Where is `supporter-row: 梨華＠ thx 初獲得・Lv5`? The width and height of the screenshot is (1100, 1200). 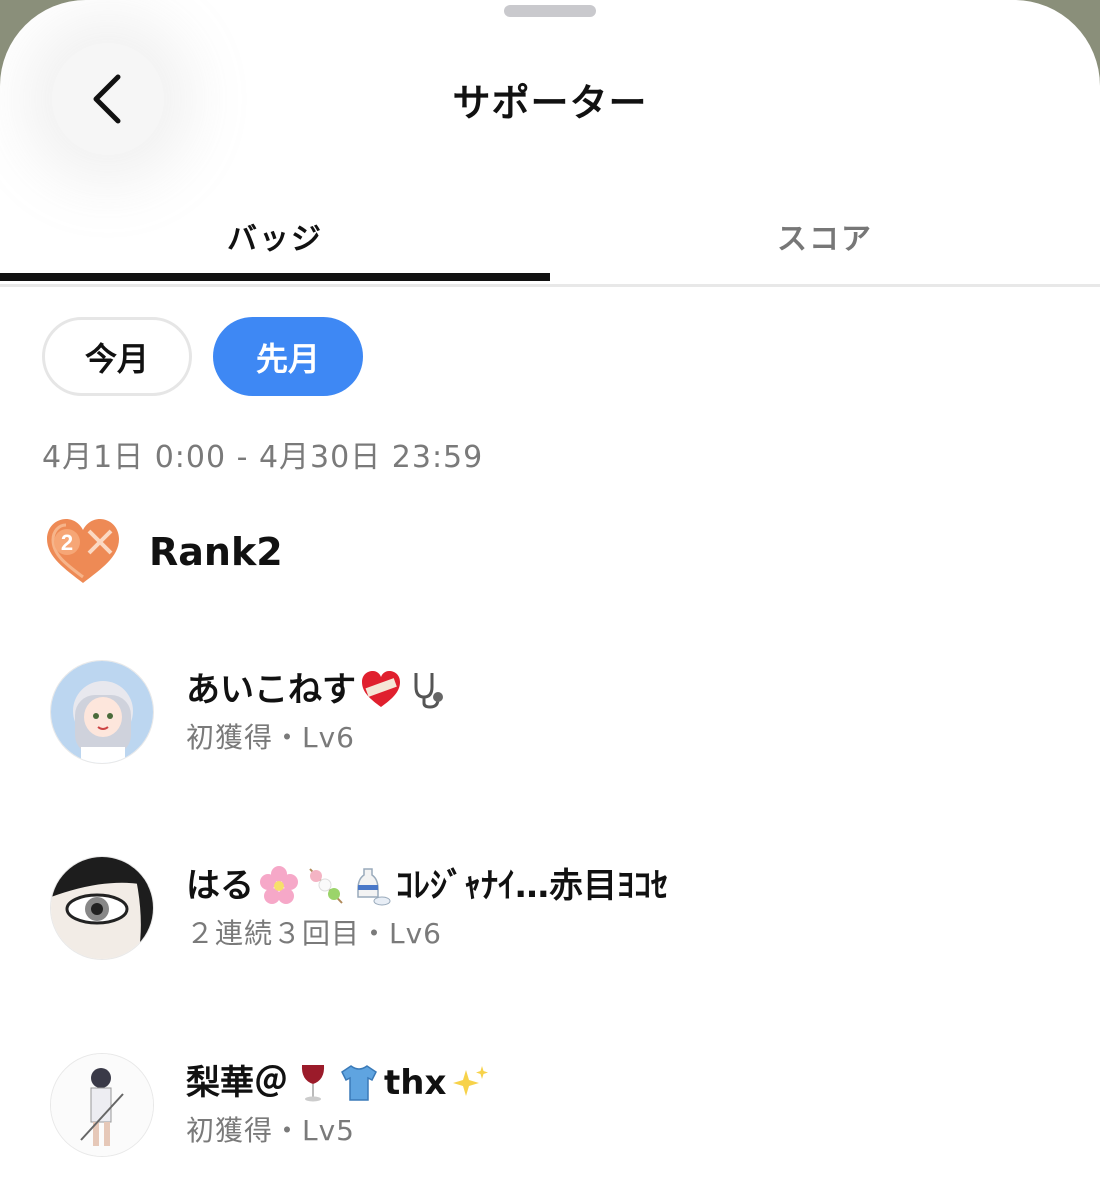 supporter-row: 梨華＠ thx 初獲得・Lv5 is located at coordinates (271, 1105).